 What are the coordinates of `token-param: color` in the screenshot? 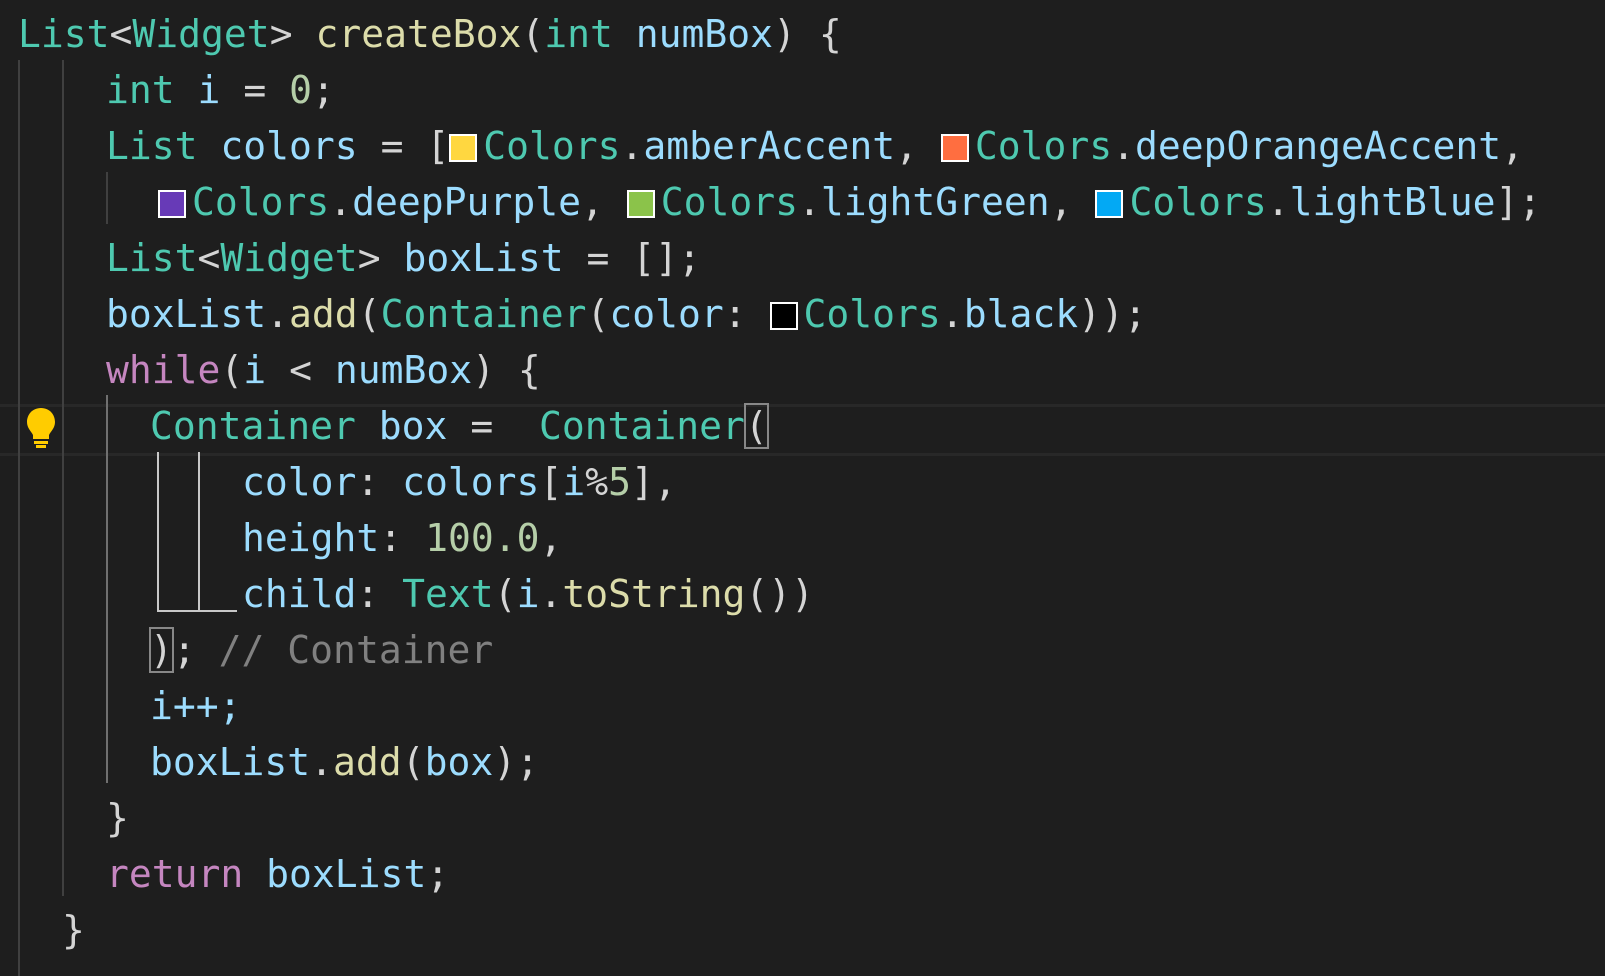 It's located at (666, 314).